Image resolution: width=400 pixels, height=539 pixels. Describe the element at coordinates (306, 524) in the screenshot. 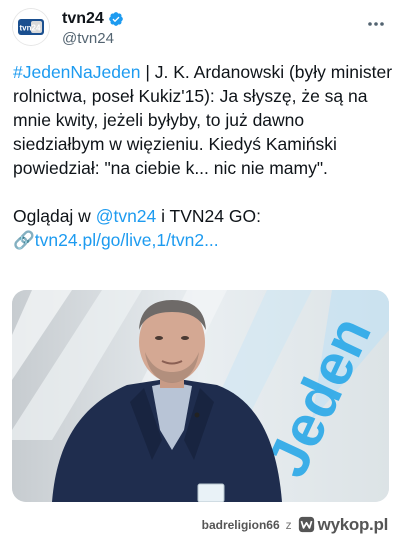

I see `wykop-logo-icon` at that location.